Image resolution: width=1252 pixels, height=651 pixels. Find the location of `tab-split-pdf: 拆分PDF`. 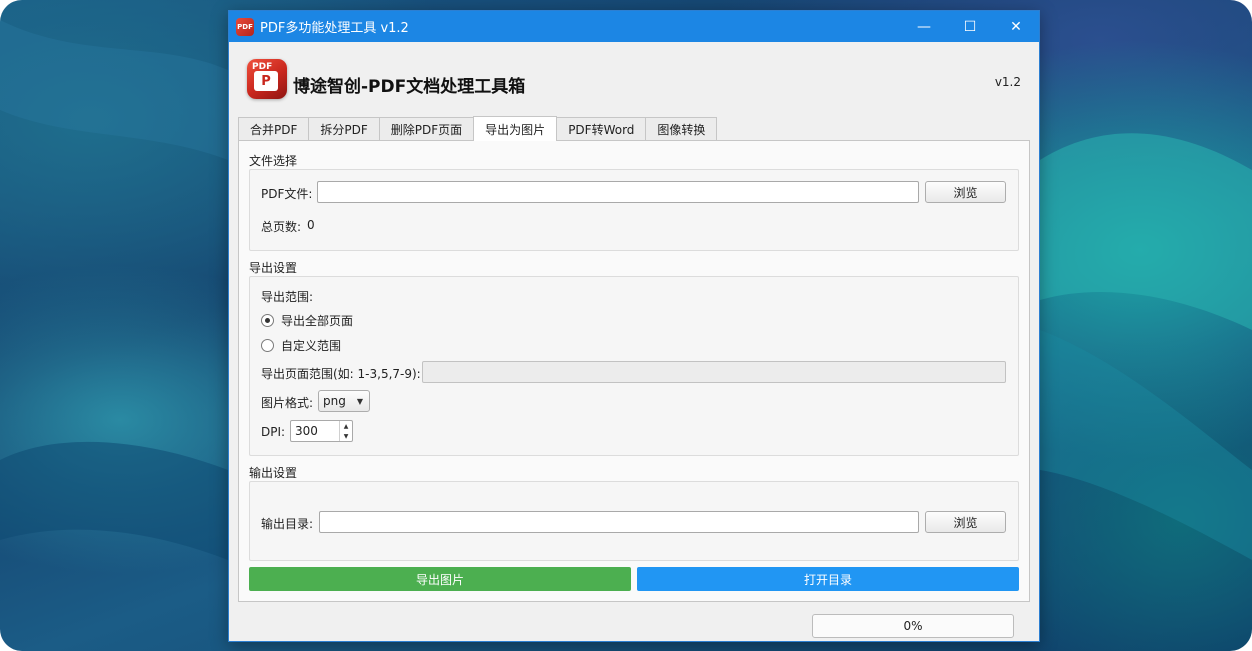

tab-split-pdf: 拆分PDF is located at coordinates (344, 129).